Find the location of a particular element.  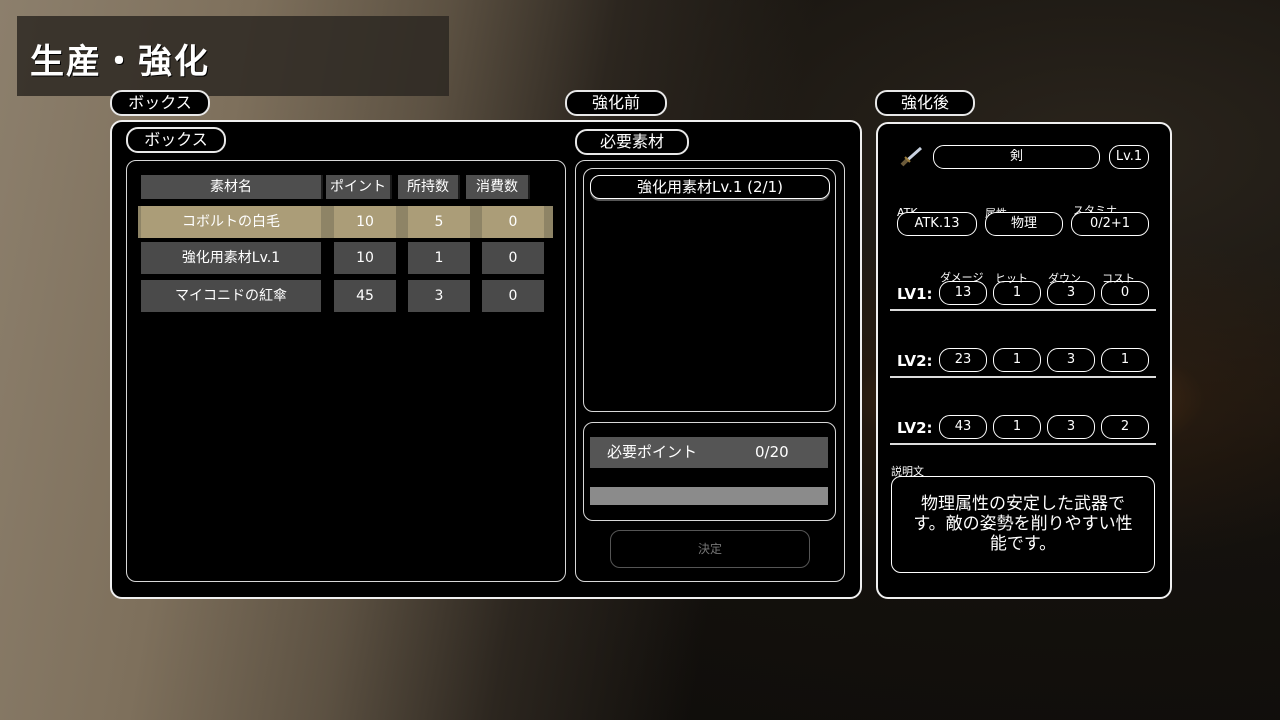

attr-value: 物理 is located at coordinates (1024, 224).